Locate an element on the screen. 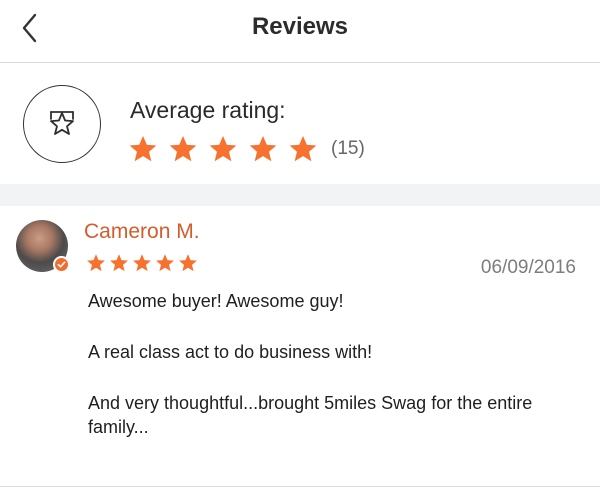 The height and width of the screenshot is (489, 600). avatar is located at coordinates (43, 246).